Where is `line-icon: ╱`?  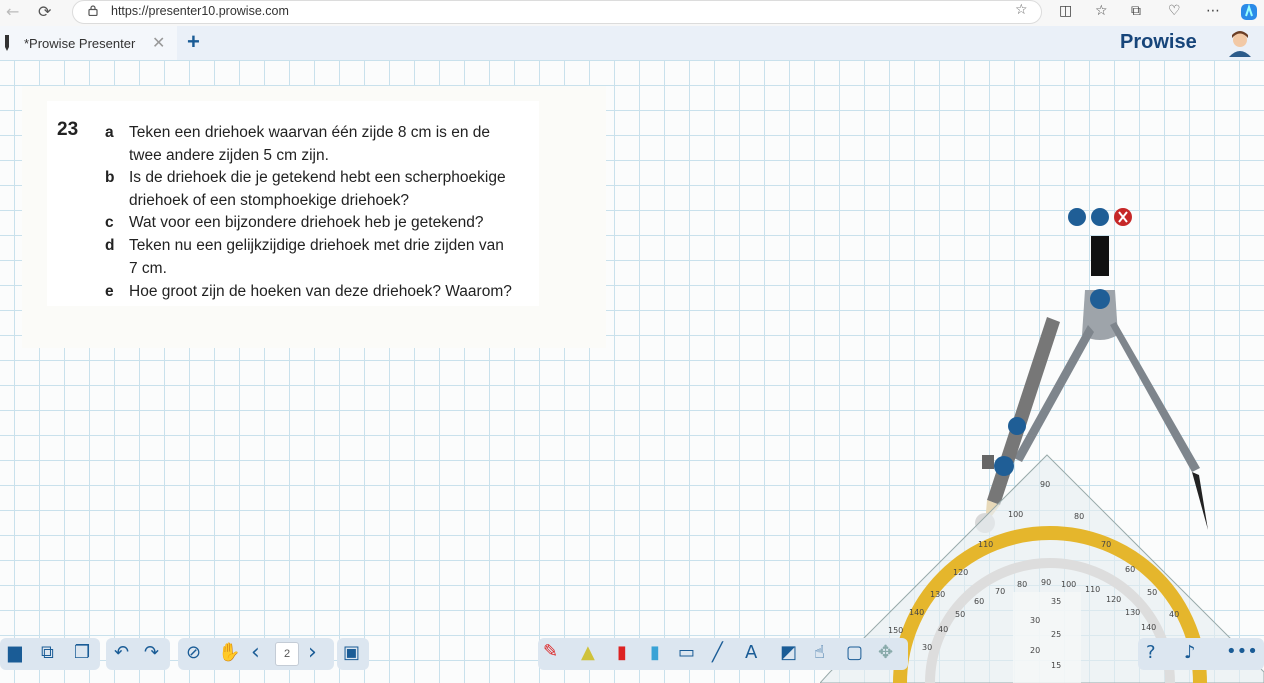
line-icon: ╱ is located at coordinates (717, 652).